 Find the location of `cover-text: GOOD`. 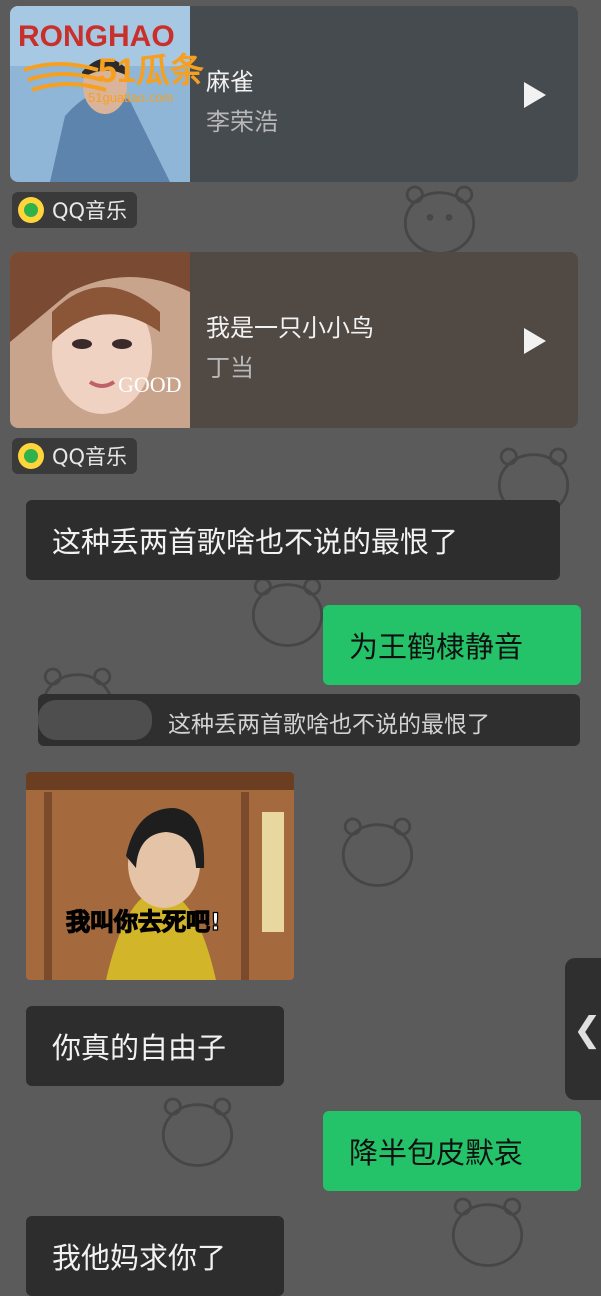

cover-text: GOOD is located at coordinates (150, 384).